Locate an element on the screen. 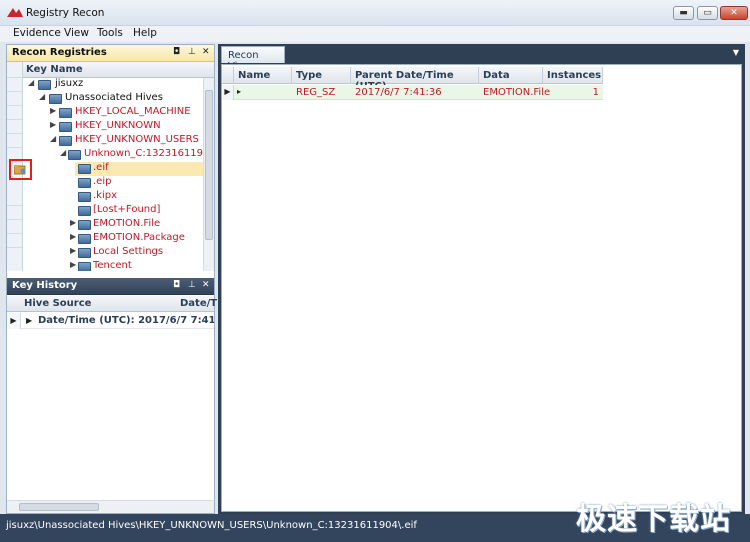 The image size is (750, 542). close-icon: ✕ is located at coordinates (734, 13).